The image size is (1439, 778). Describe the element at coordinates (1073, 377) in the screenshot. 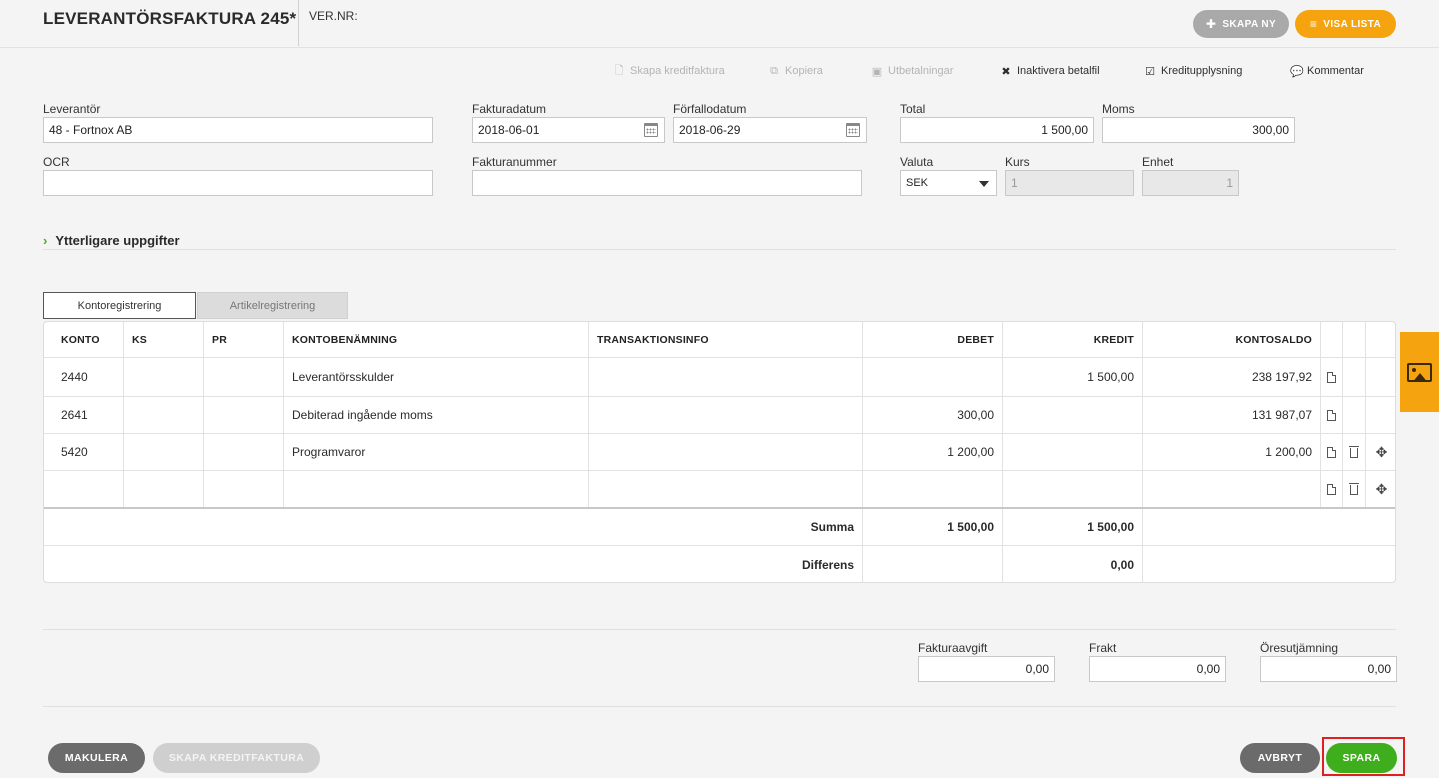

I see `cell-kredit: 1 500,00` at that location.